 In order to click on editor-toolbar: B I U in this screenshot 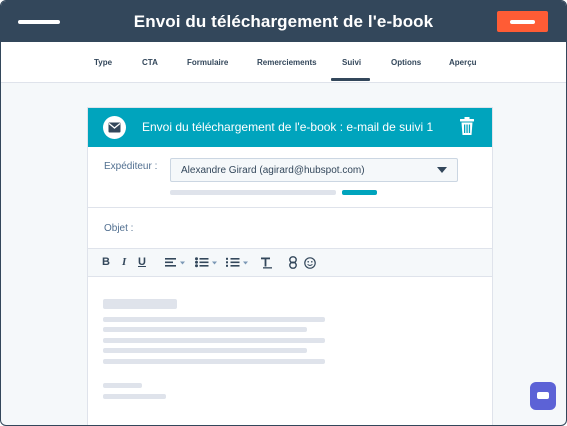, I will do `click(290, 262)`.